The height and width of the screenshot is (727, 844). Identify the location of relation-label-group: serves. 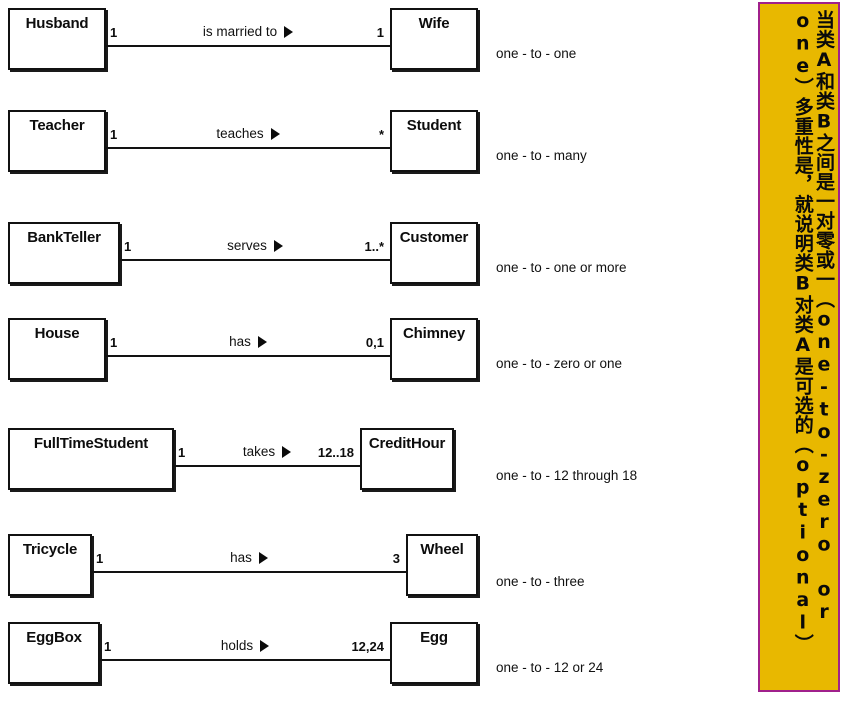
(255, 245).